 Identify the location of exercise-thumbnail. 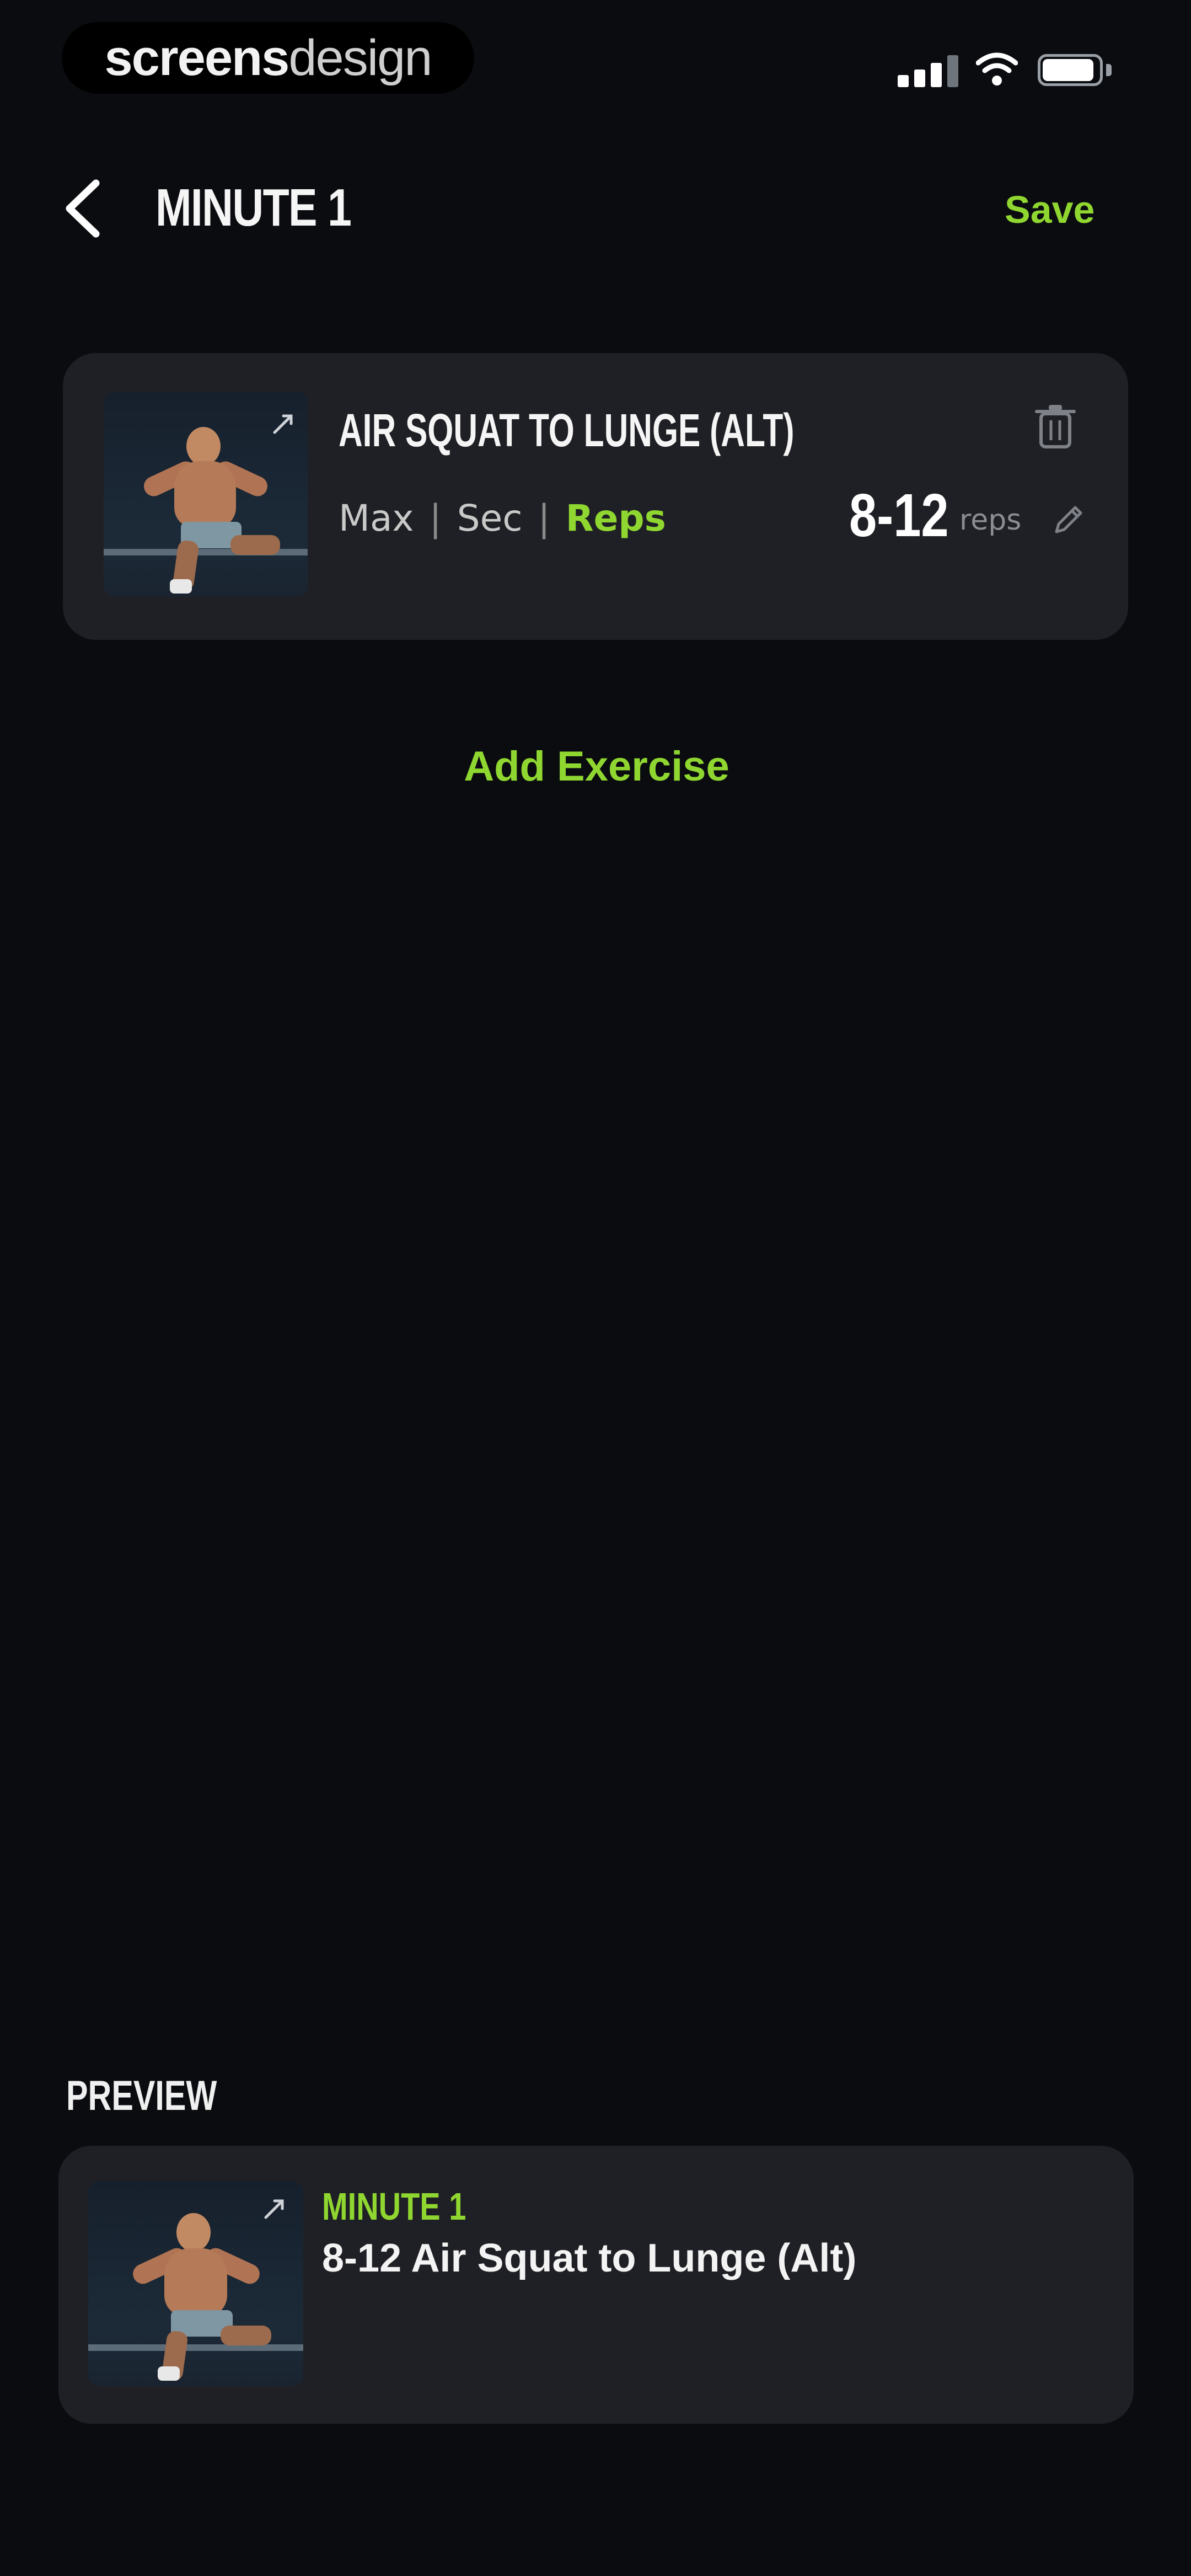
(206, 494).